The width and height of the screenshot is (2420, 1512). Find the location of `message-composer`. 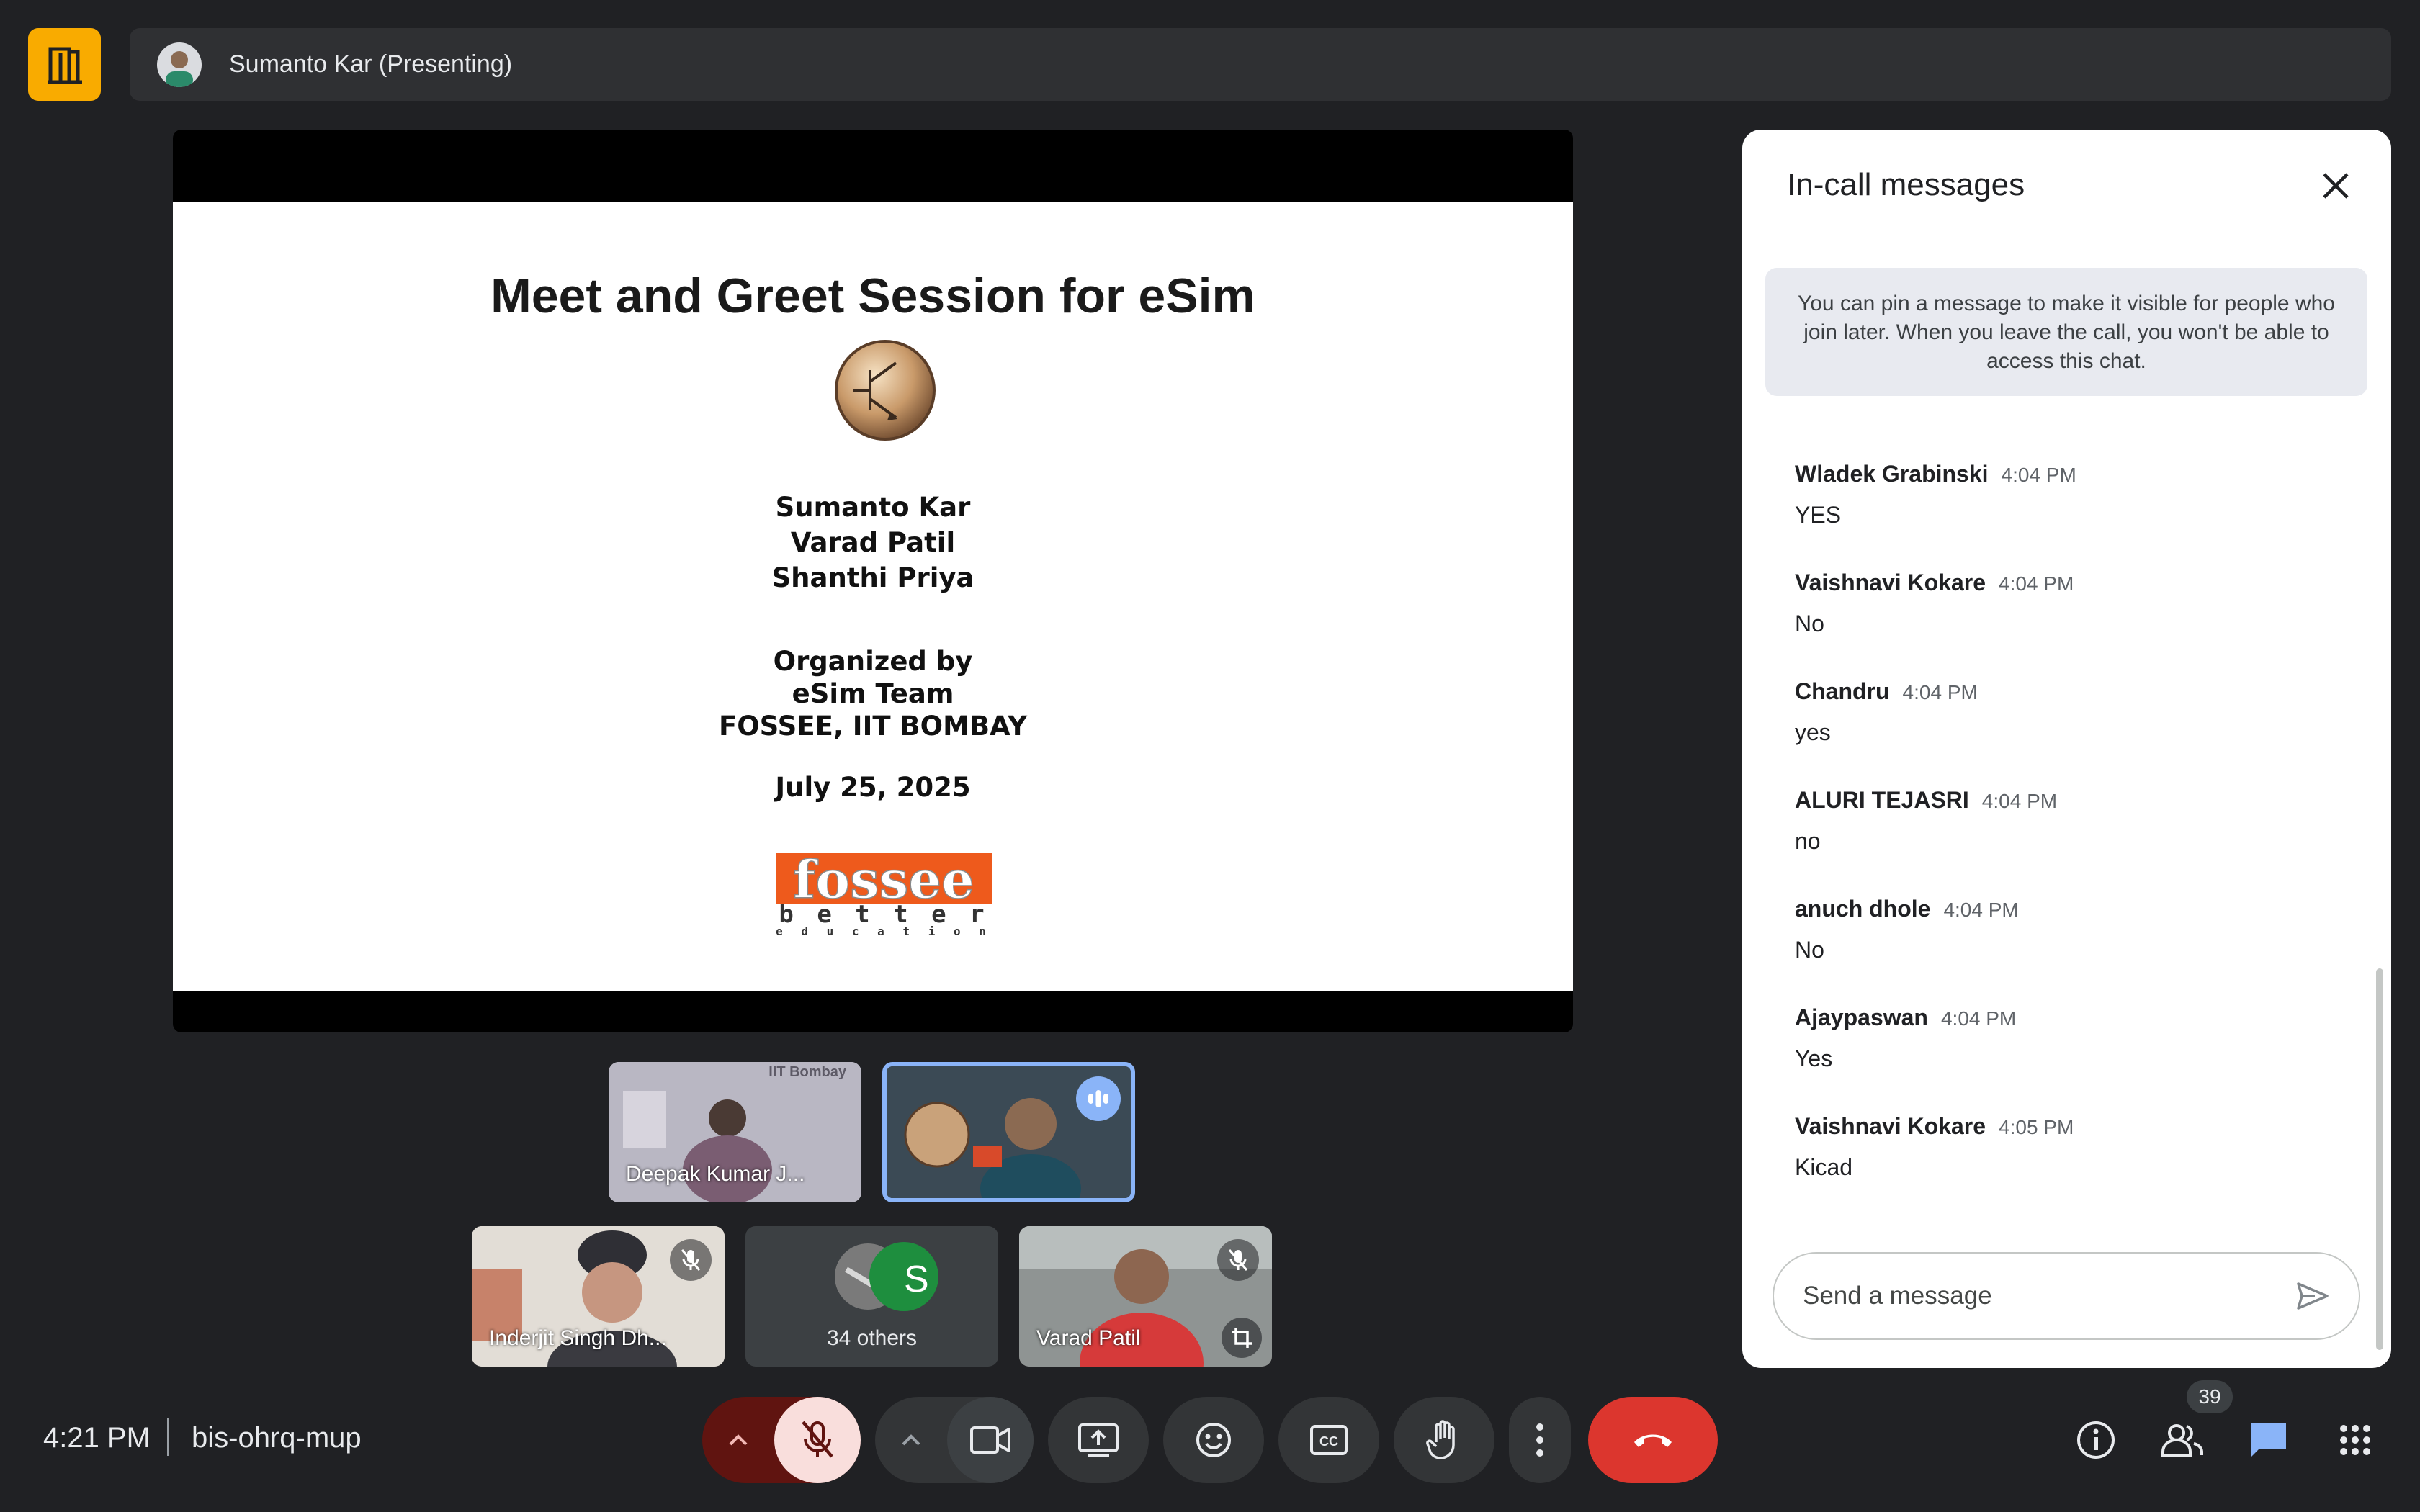

message-composer is located at coordinates (2066, 1296).